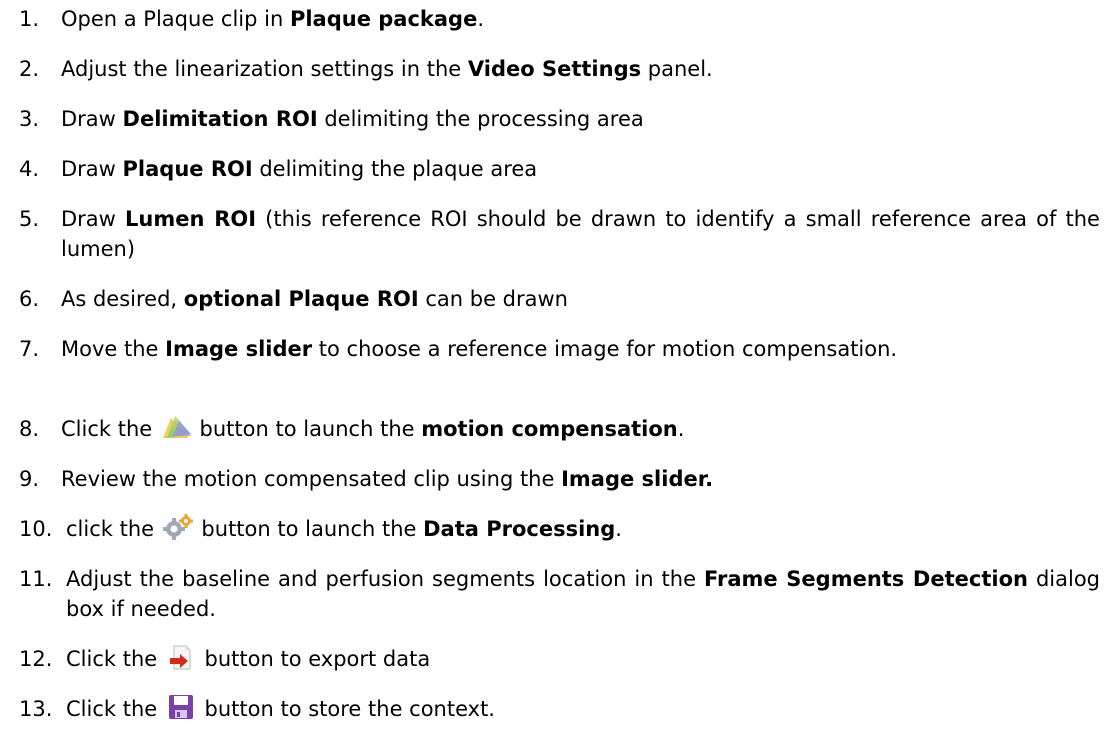 This screenshot has width=1109, height=753. What do you see at coordinates (176, 427) in the screenshot?
I see `motion-compensation-icon` at bounding box center [176, 427].